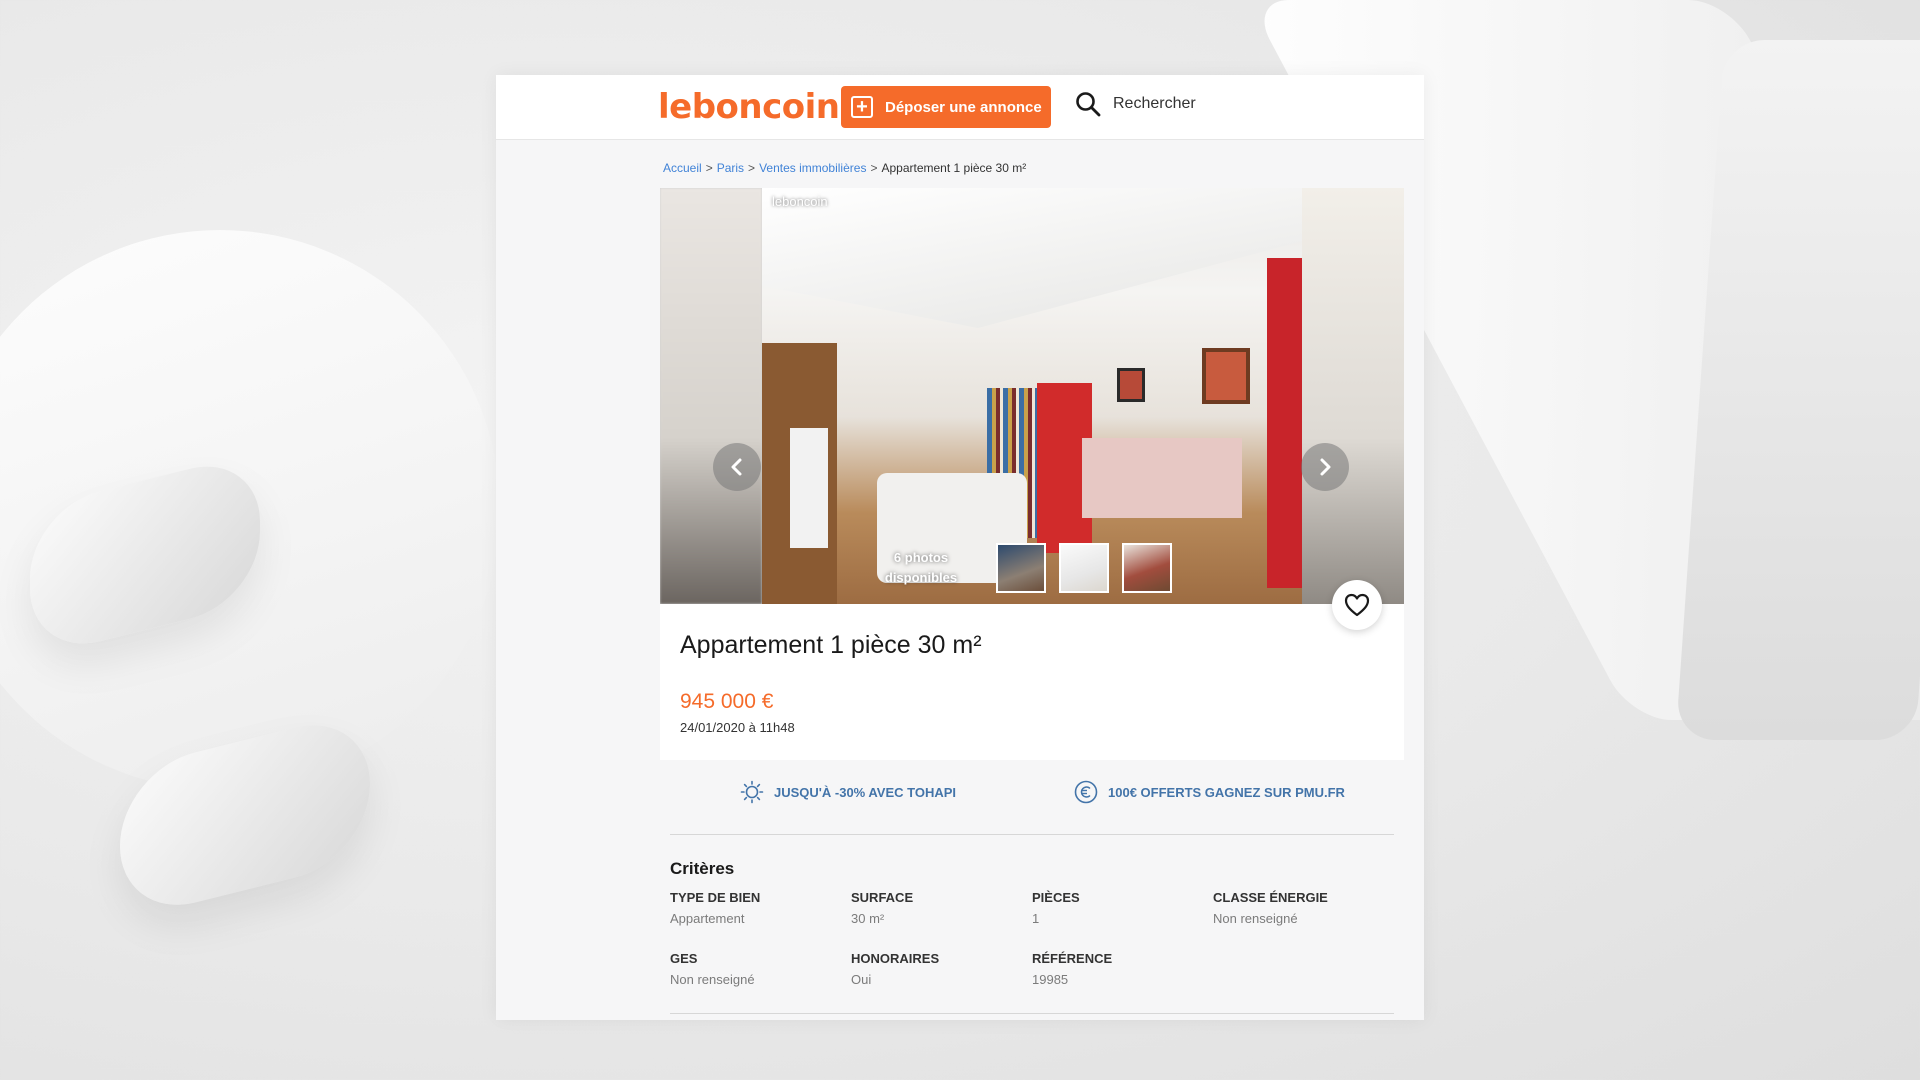 The width and height of the screenshot is (1920, 1080). What do you see at coordinates (727, 701) in the screenshot?
I see `listing-price: 945 000 €` at bounding box center [727, 701].